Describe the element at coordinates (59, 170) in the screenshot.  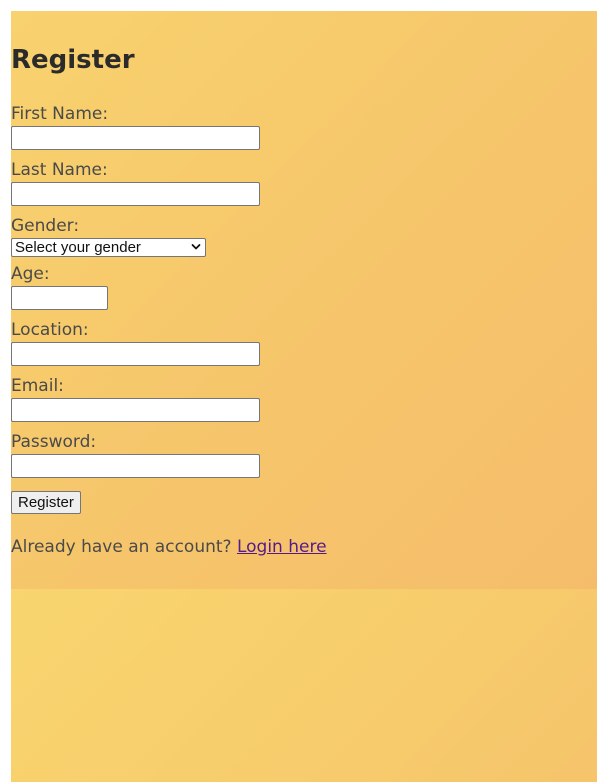
I see `last-name-label: Last Name:` at that location.